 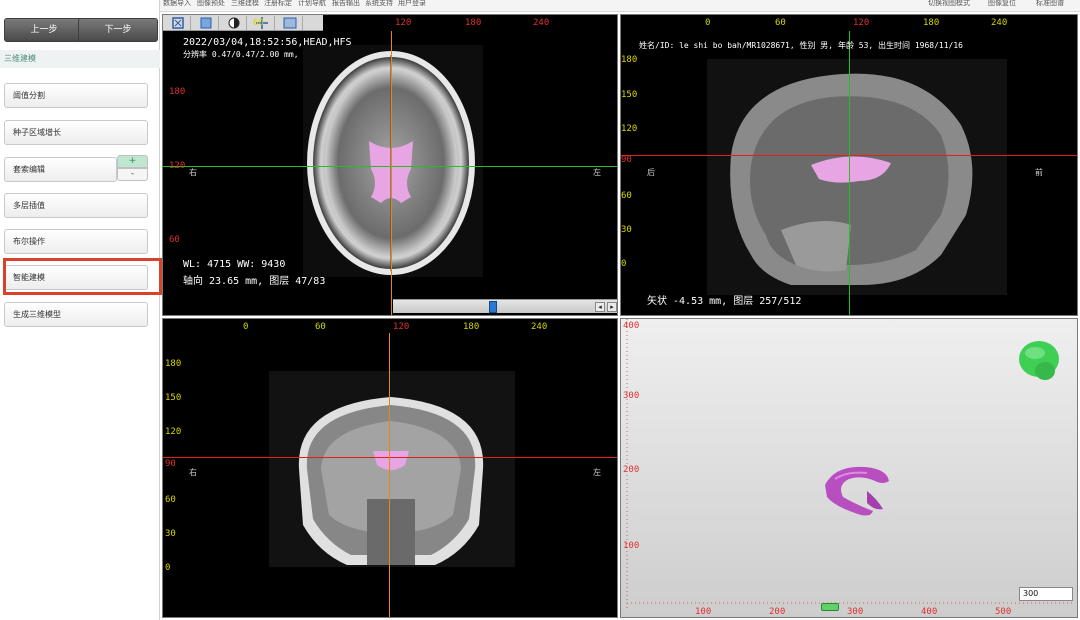 What do you see at coordinates (234, 264) in the screenshot?
I see `window-level-text: WL: 4715 WW: 9430` at bounding box center [234, 264].